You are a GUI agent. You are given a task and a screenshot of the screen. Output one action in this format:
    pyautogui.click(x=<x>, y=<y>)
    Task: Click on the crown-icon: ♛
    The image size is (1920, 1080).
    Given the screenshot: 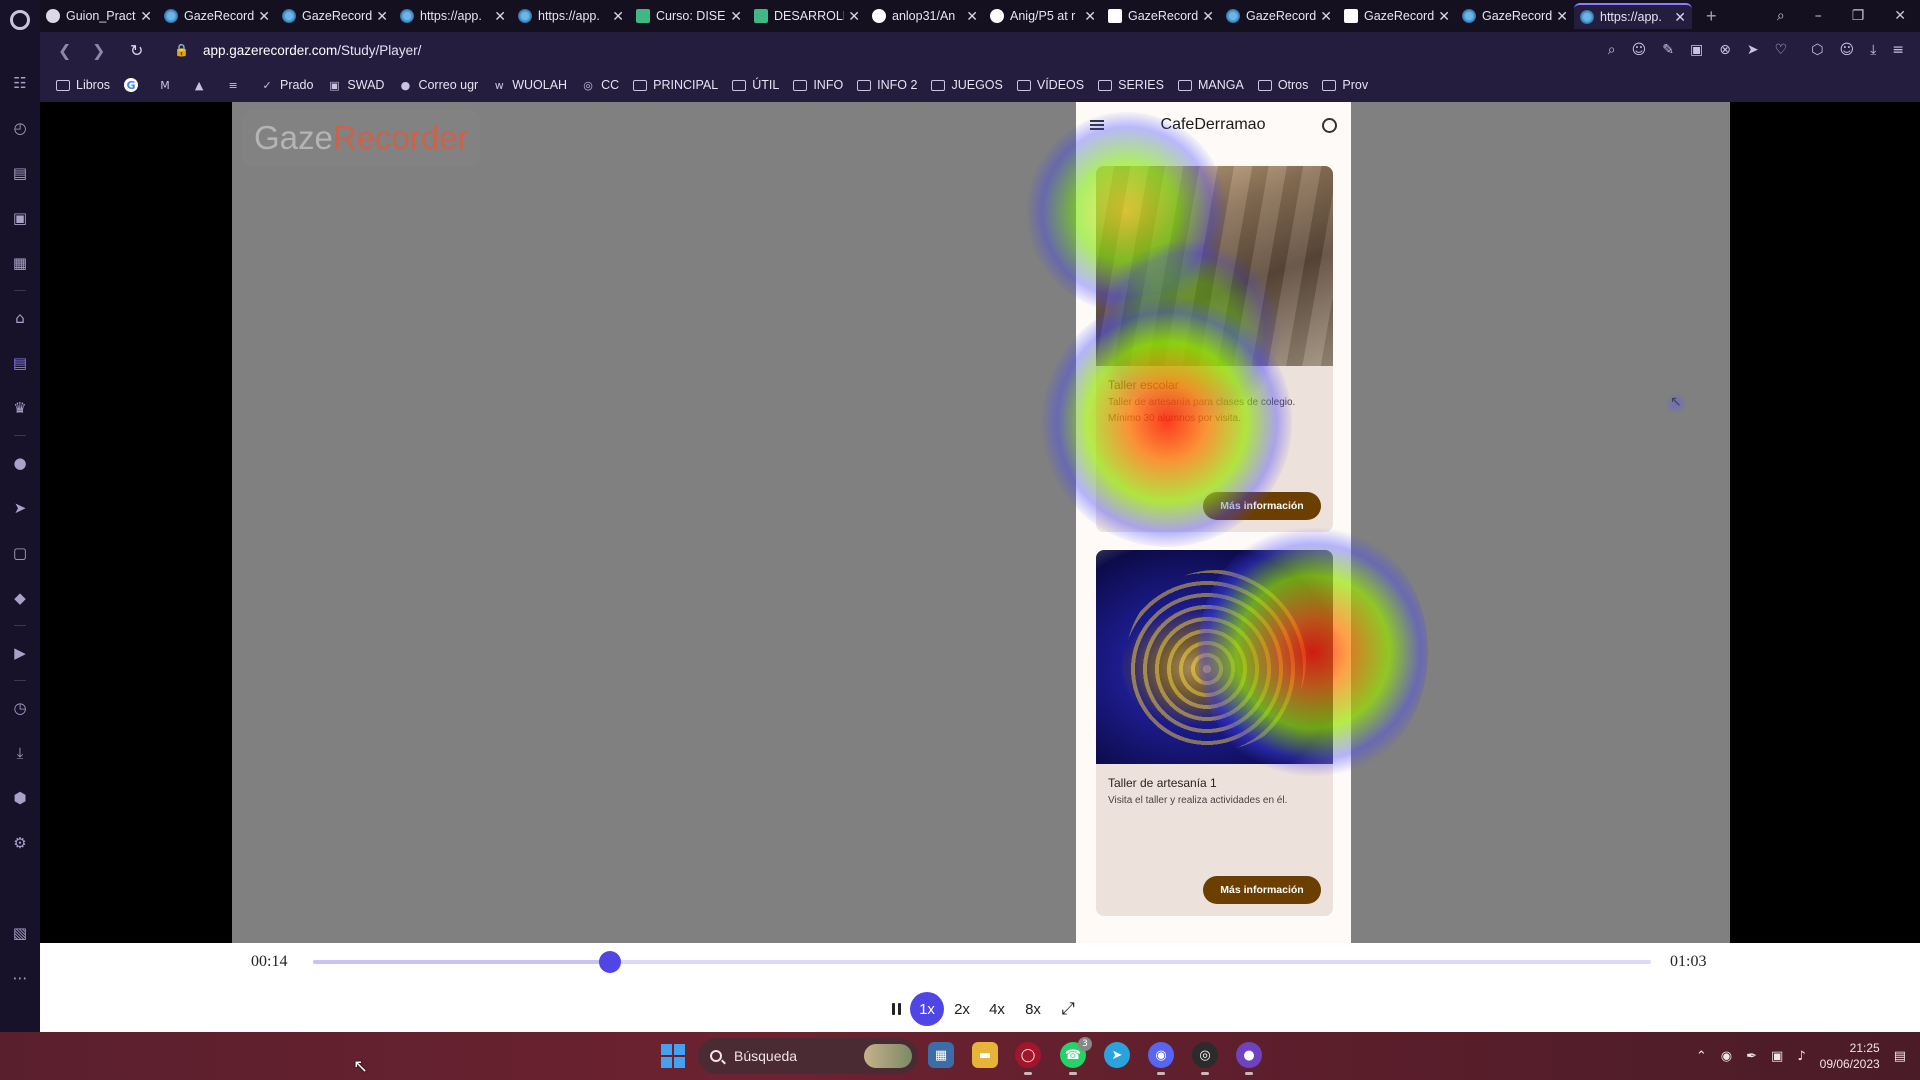 What is the action you would take?
    pyautogui.click(x=20, y=408)
    